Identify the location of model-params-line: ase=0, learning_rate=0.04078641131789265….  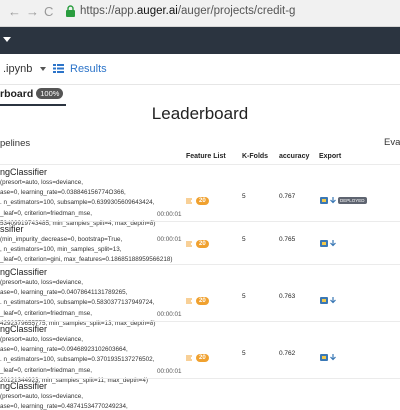
(64, 293).